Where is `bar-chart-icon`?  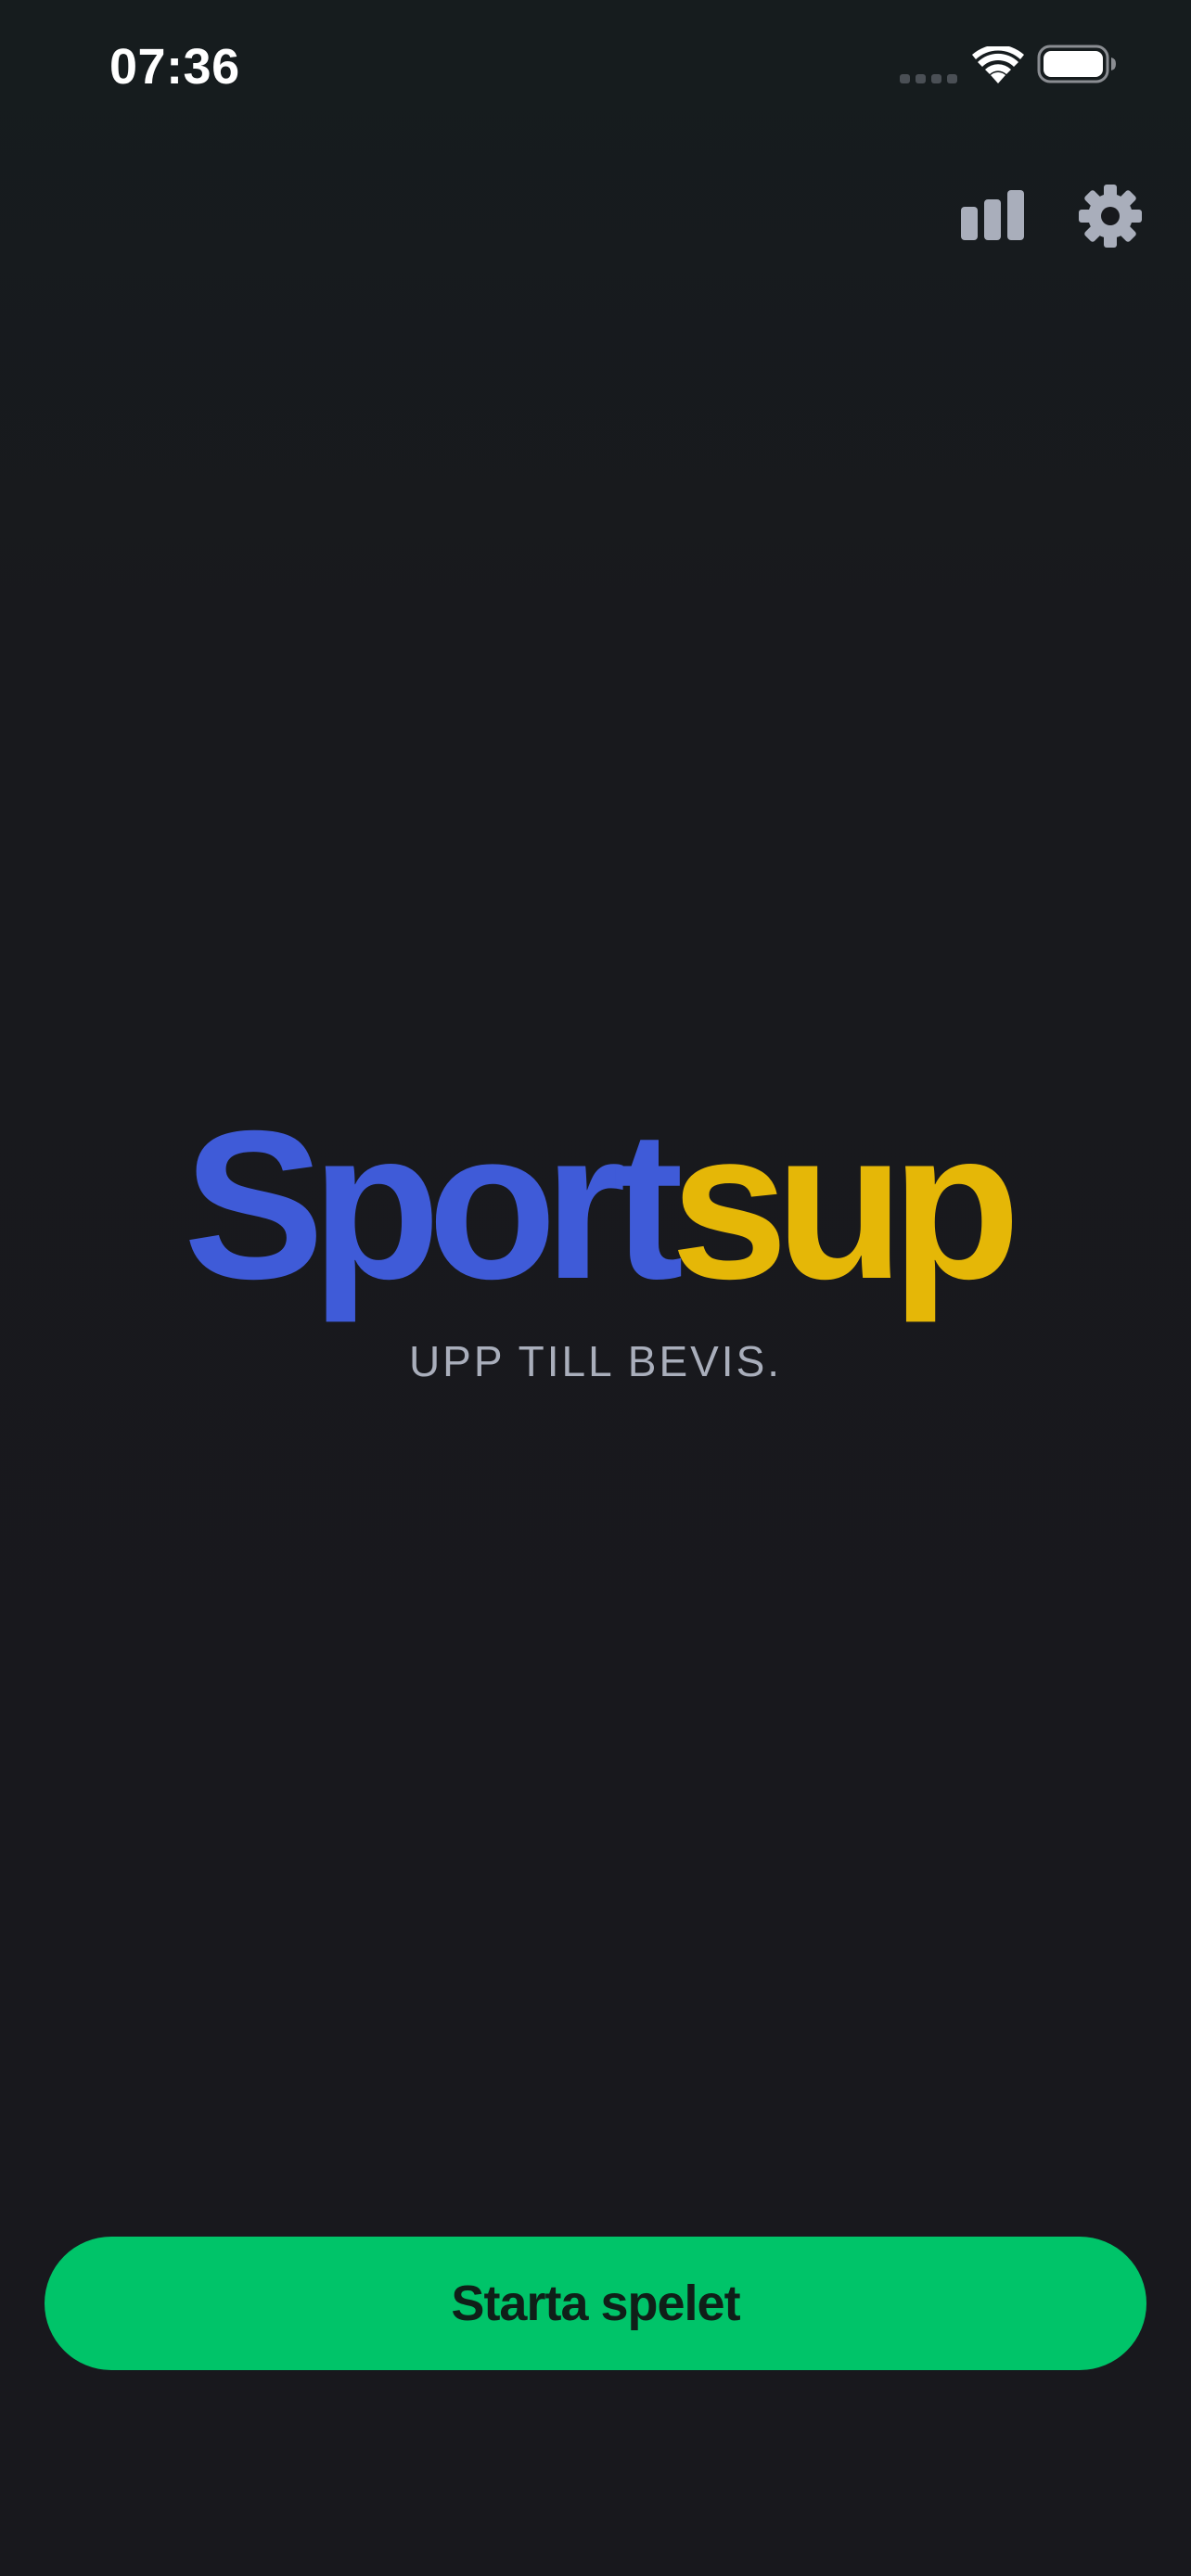
bar-chart-icon is located at coordinates (992, 215).